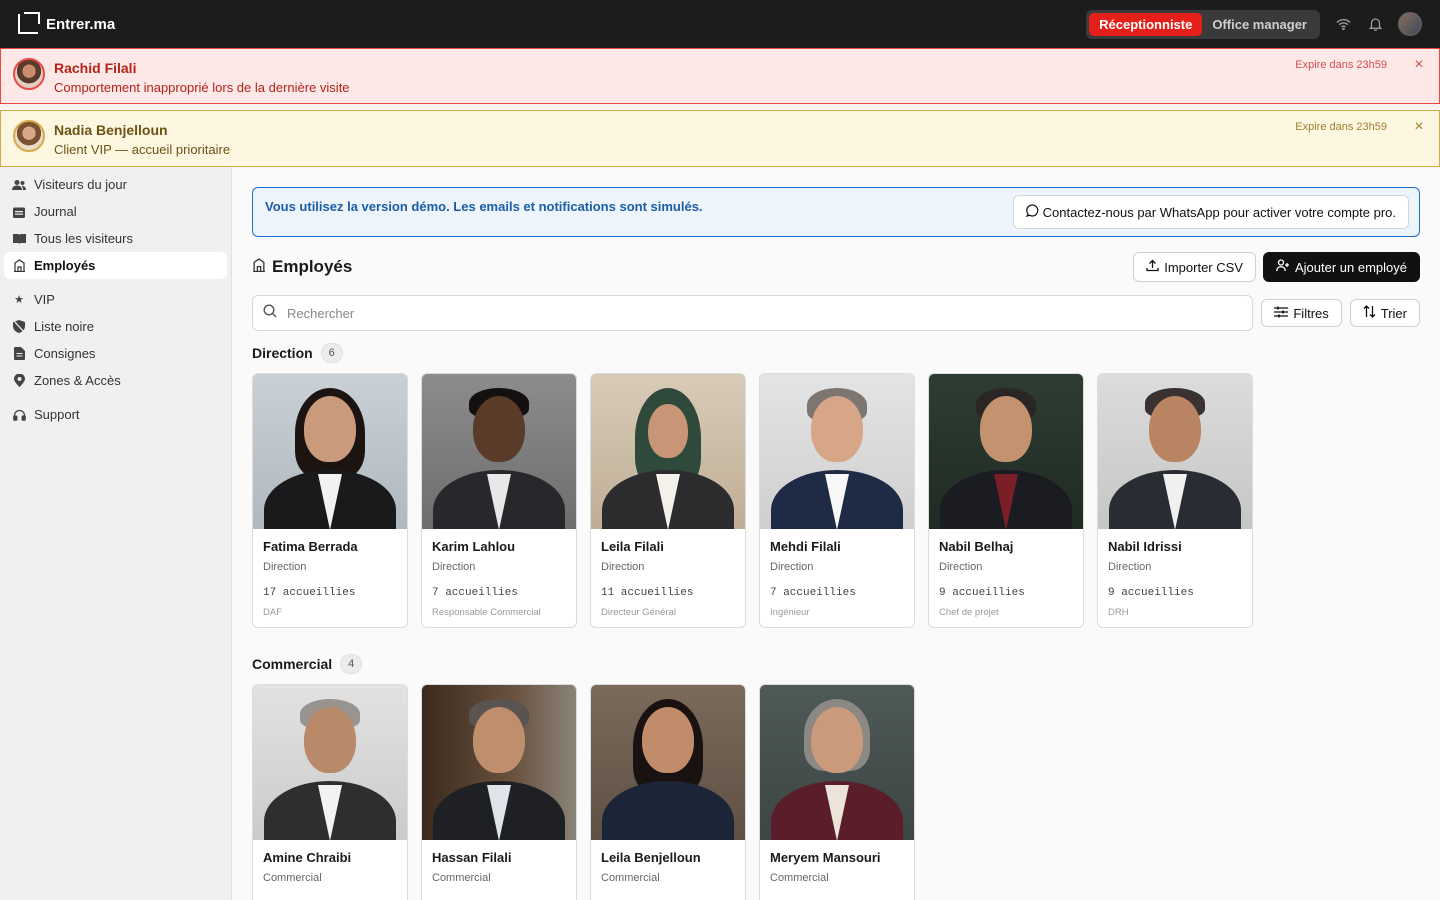  What do you see at coordinates (115, 326) in the screenshot?
I see `sidebar-item-liste-noire: Liste noire` at bounding box center [115, 326].